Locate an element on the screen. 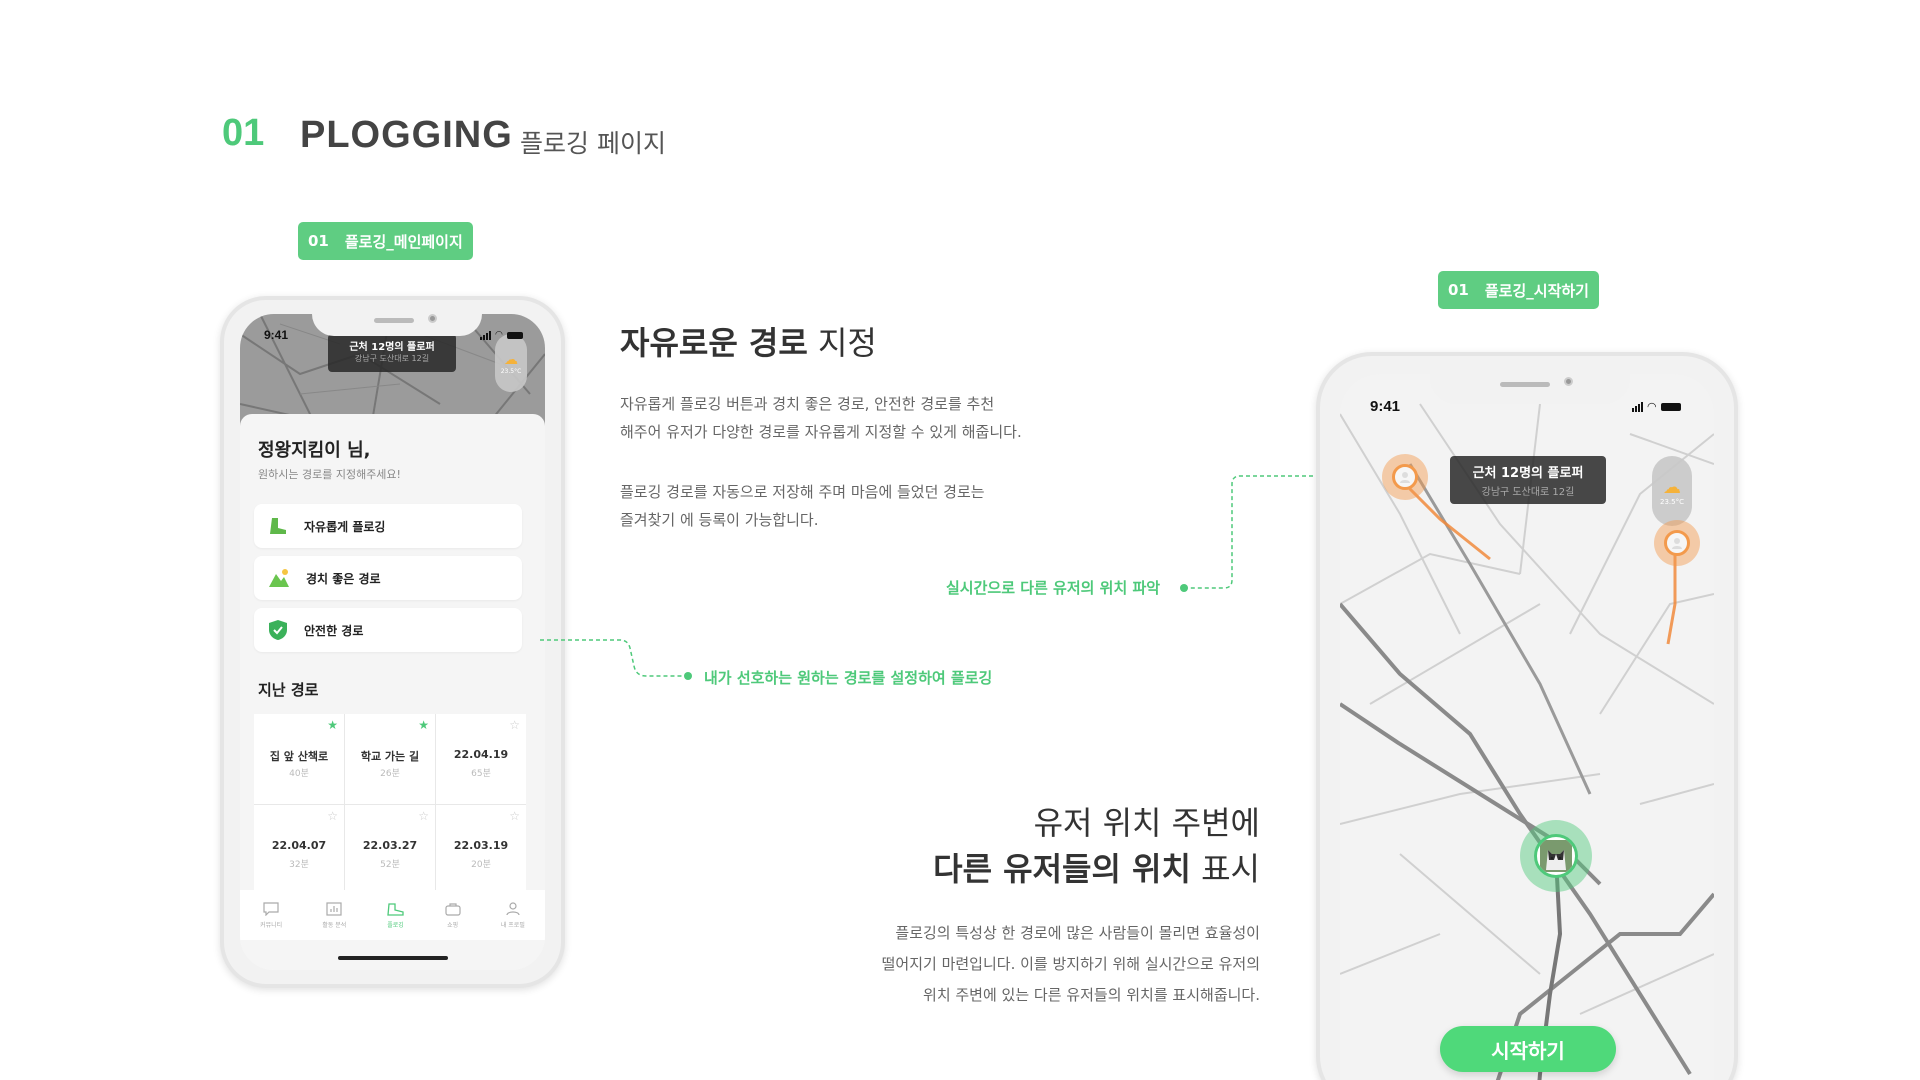  phone-screen: 9:41 ◠ 근처 12명의 플로퍼 강남구 도산대로 12길 ☁ 23.5°C is located at coordinates (1527, 727).